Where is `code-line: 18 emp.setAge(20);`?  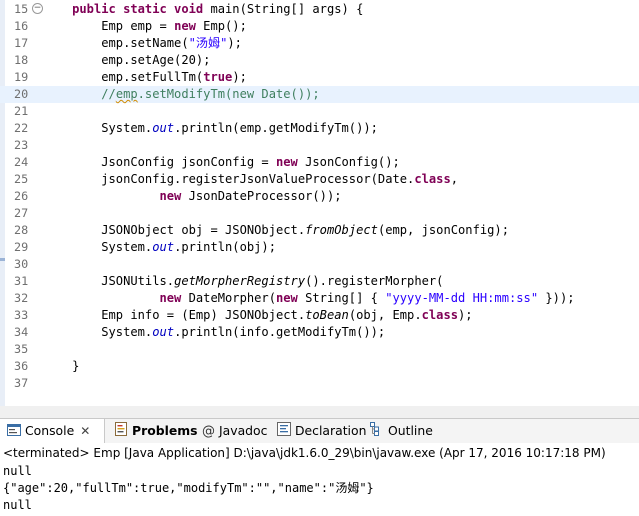
code-line: 18 emp.setAge(20); is located at coordinates (319, 60).